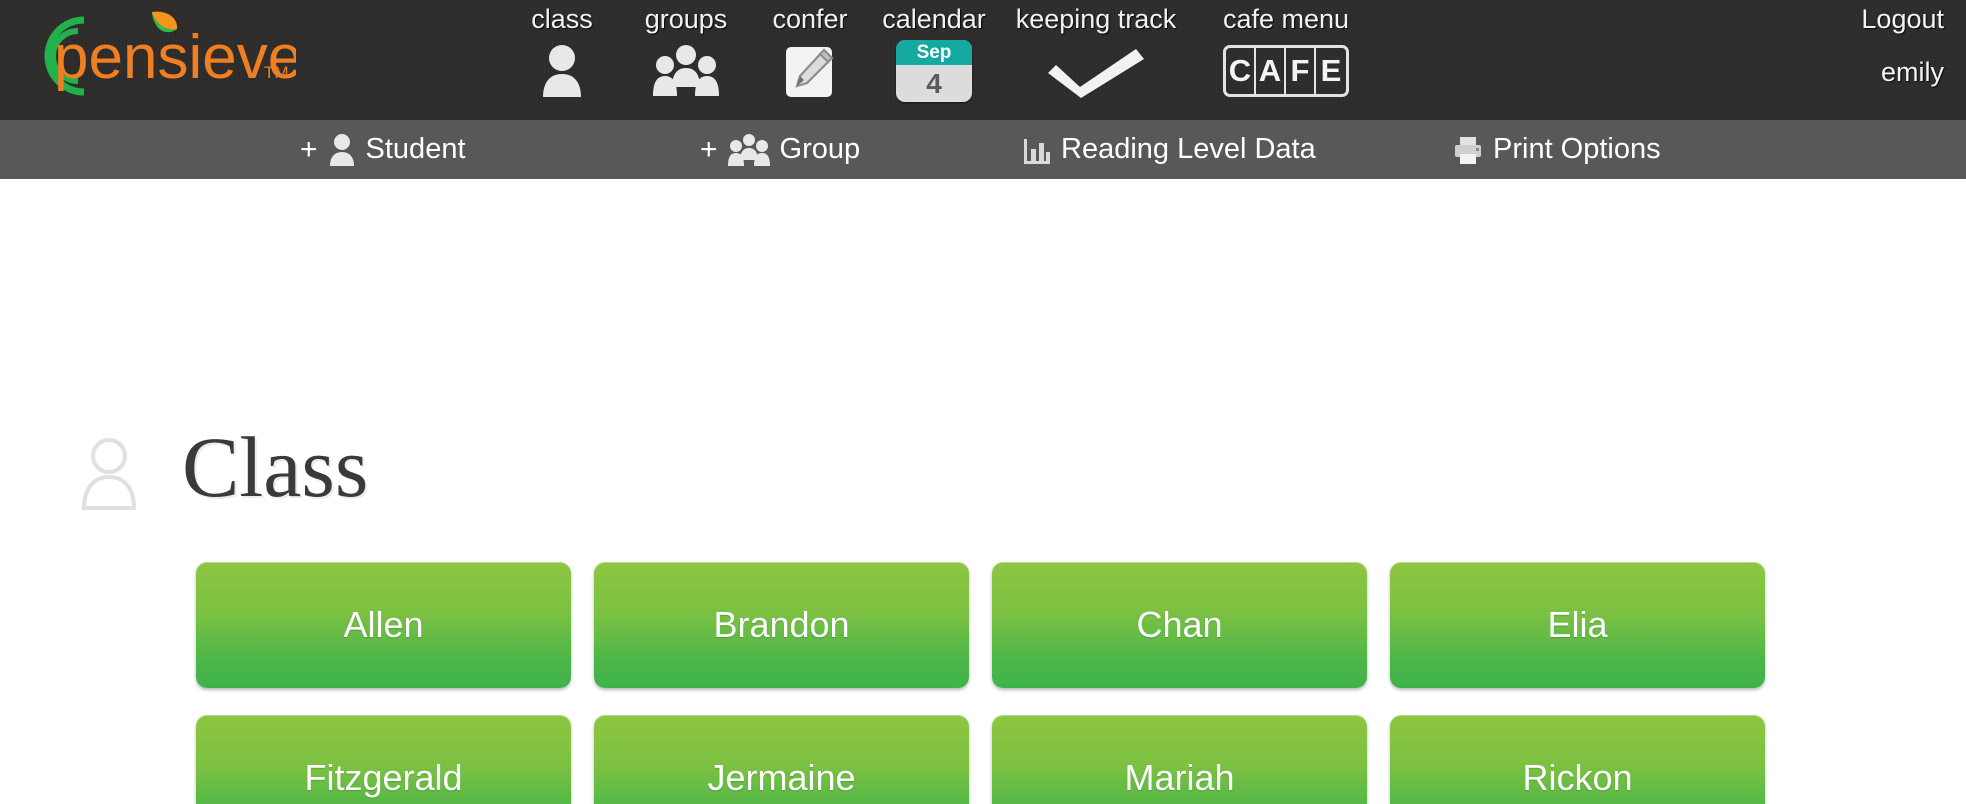 This screenshot has height=804, width=1966. What do you see at coordinates (686, 19) in the screenshot?
I see `nav-label-groups: groups` at bounding box center [686, 19].